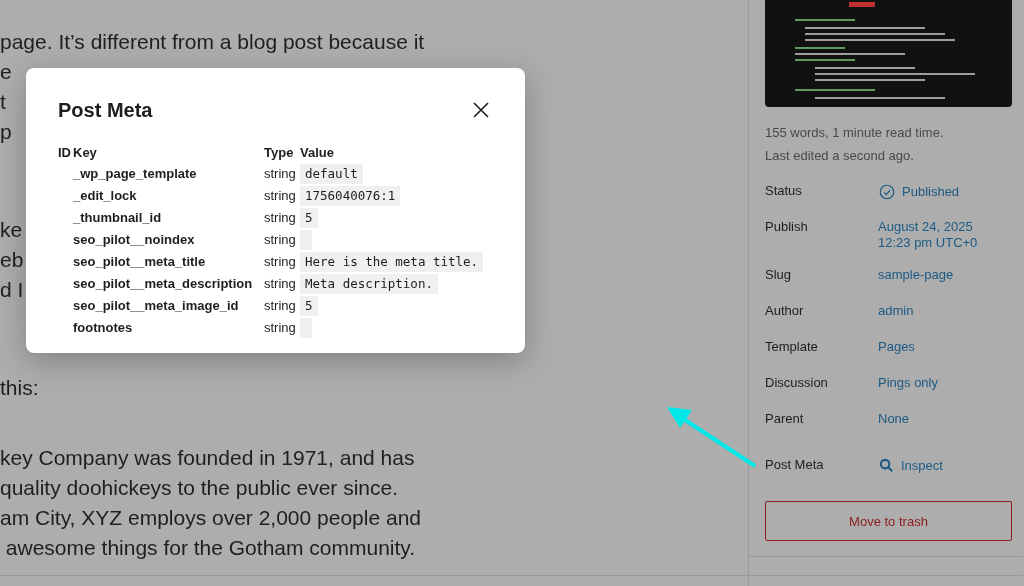 The height and width of the screenshot is (586, 1024). I want to click on close-icon, so click(481, 110).